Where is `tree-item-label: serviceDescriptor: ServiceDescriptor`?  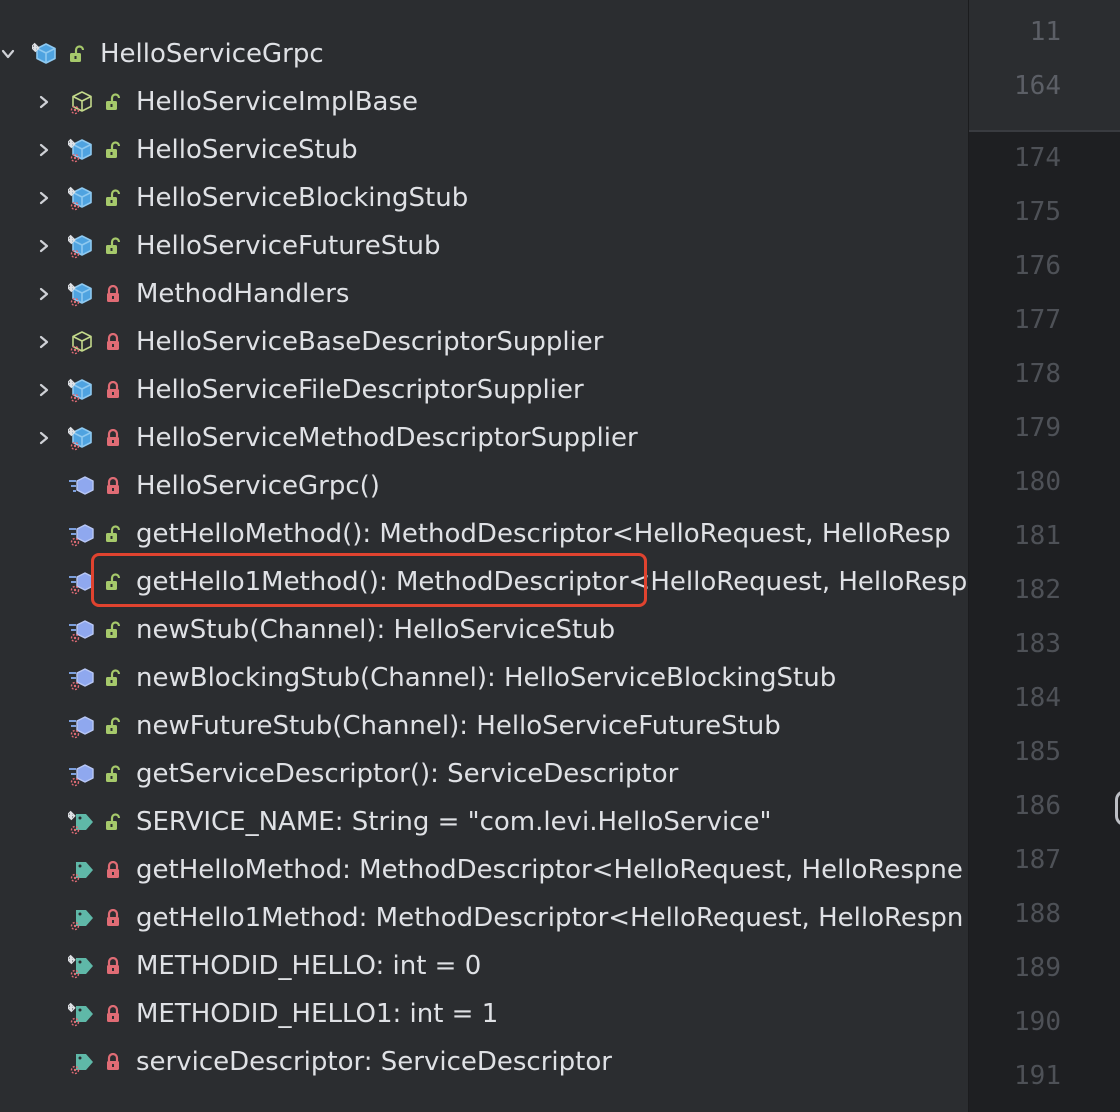
tree-item-label: serviceDescriptor: ServiceDescriptor is located at coordinates (374, 1062).